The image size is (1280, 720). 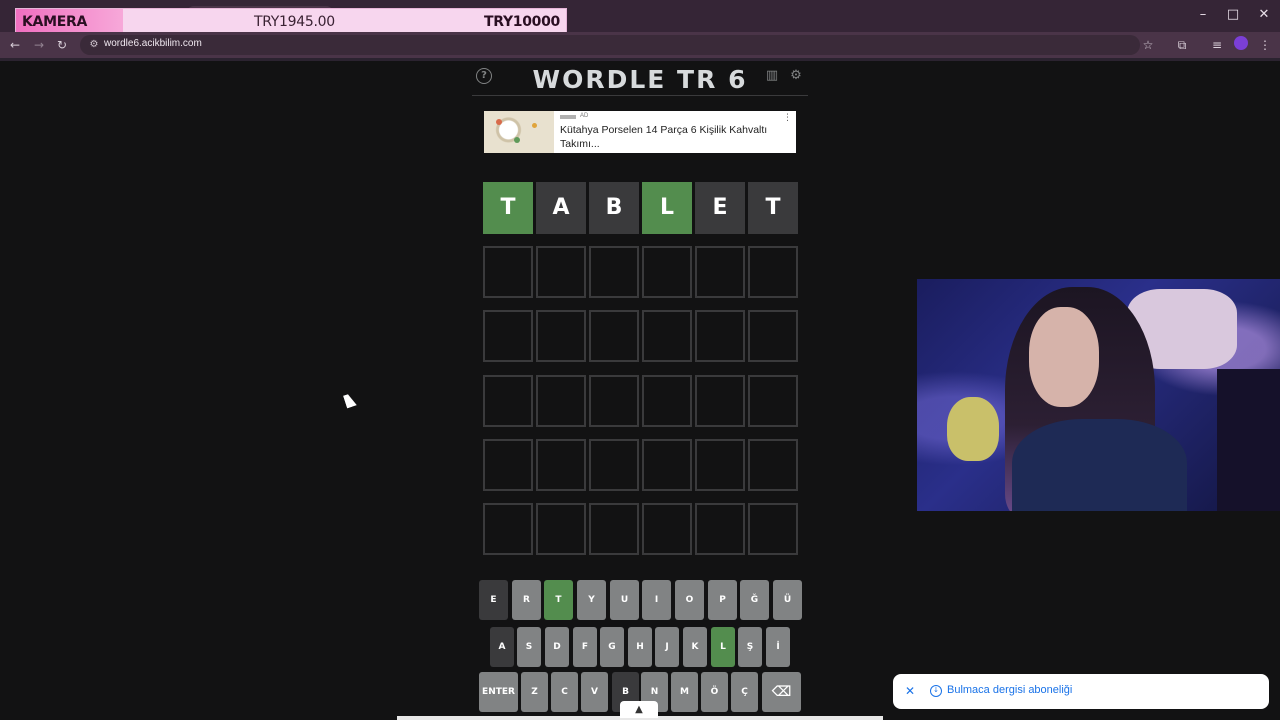 I want to click on key-h: H, so click(x=640, y=647).